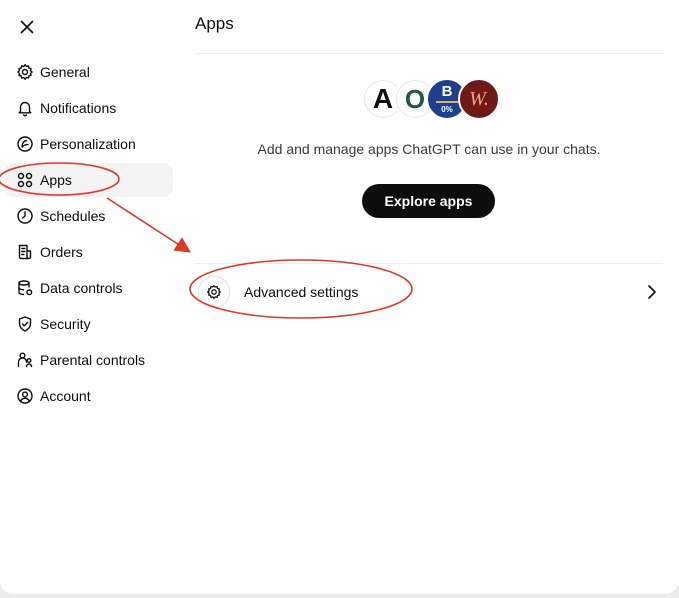 Image resolution: width=679 pixels, height=598 pixels. I want to click on sidebar-item-label: Security, so click(65, 324).